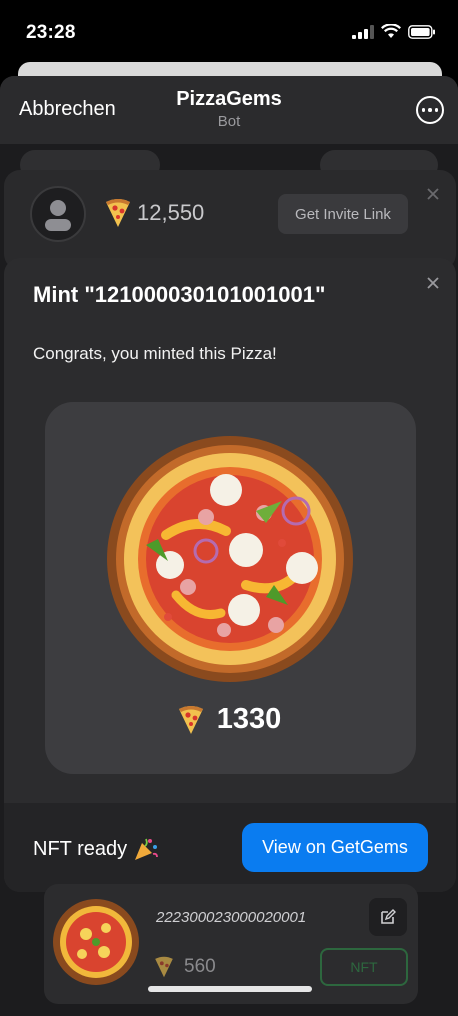 This screenshot has width=458, height=1016. I want to click on status-icons, so click(394, 31).